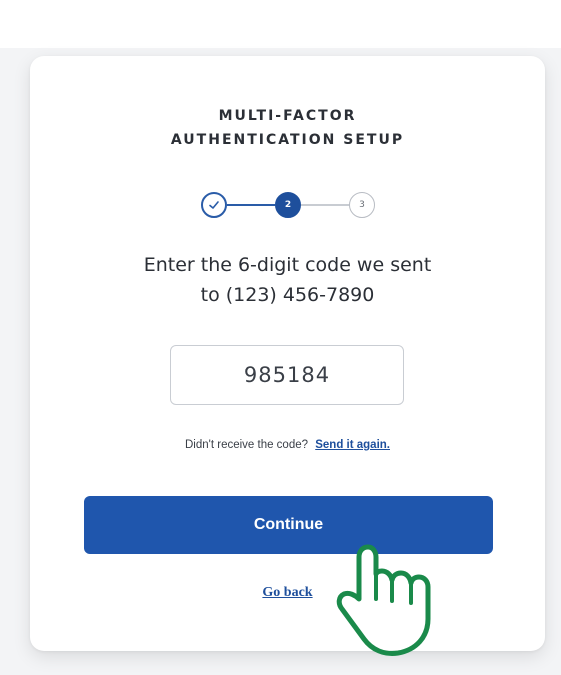  Describe the element at coordinates (287, 265) in the screenshot. I see `instruction-line-1: Enter the 6-digit code we sent` at that location.